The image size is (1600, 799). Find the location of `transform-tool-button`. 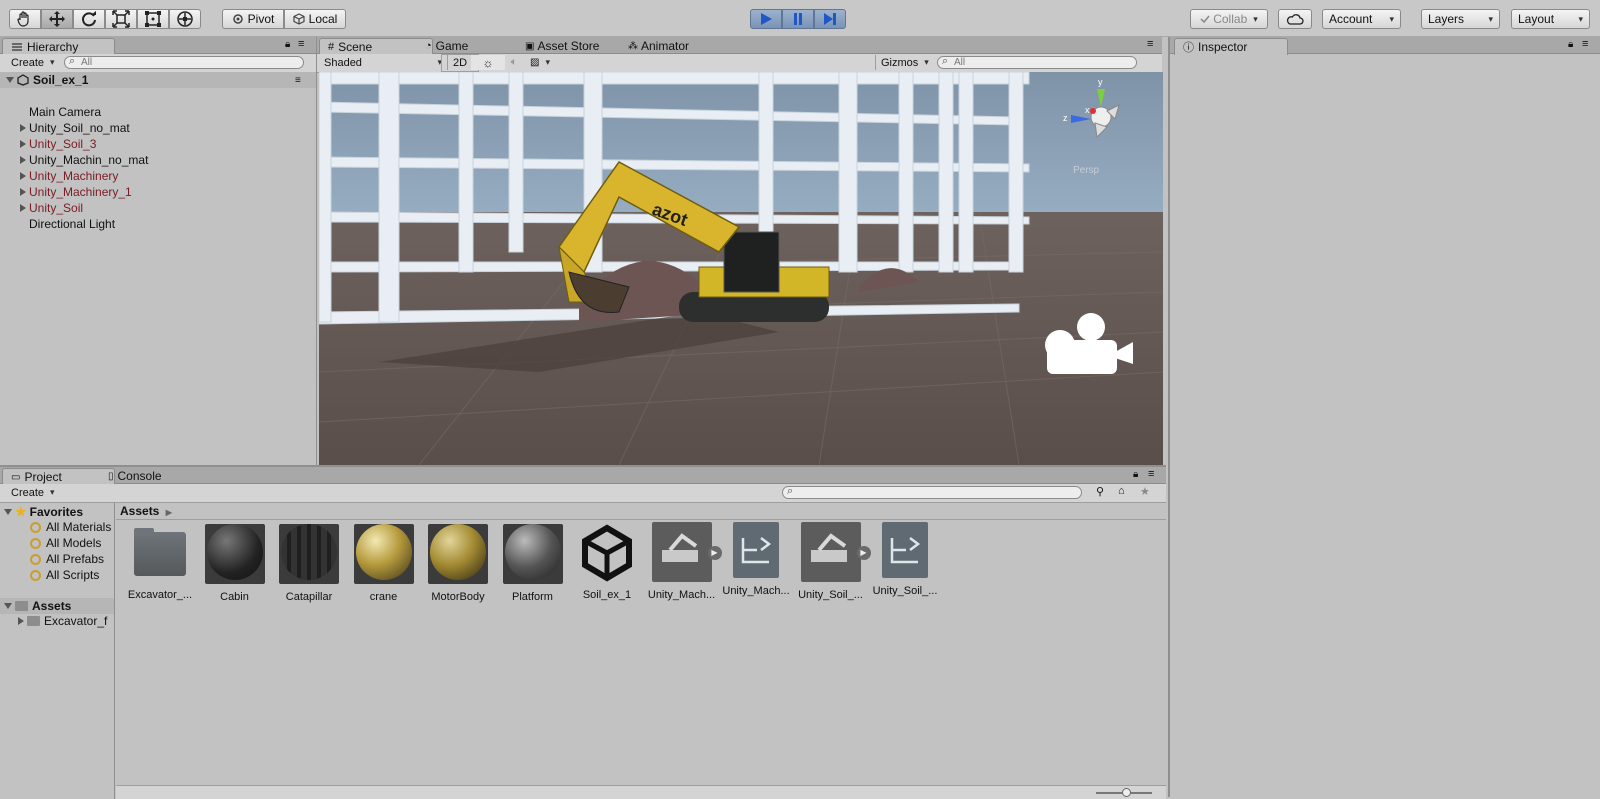

transform-tool-button is located at coordinates (185, 19).